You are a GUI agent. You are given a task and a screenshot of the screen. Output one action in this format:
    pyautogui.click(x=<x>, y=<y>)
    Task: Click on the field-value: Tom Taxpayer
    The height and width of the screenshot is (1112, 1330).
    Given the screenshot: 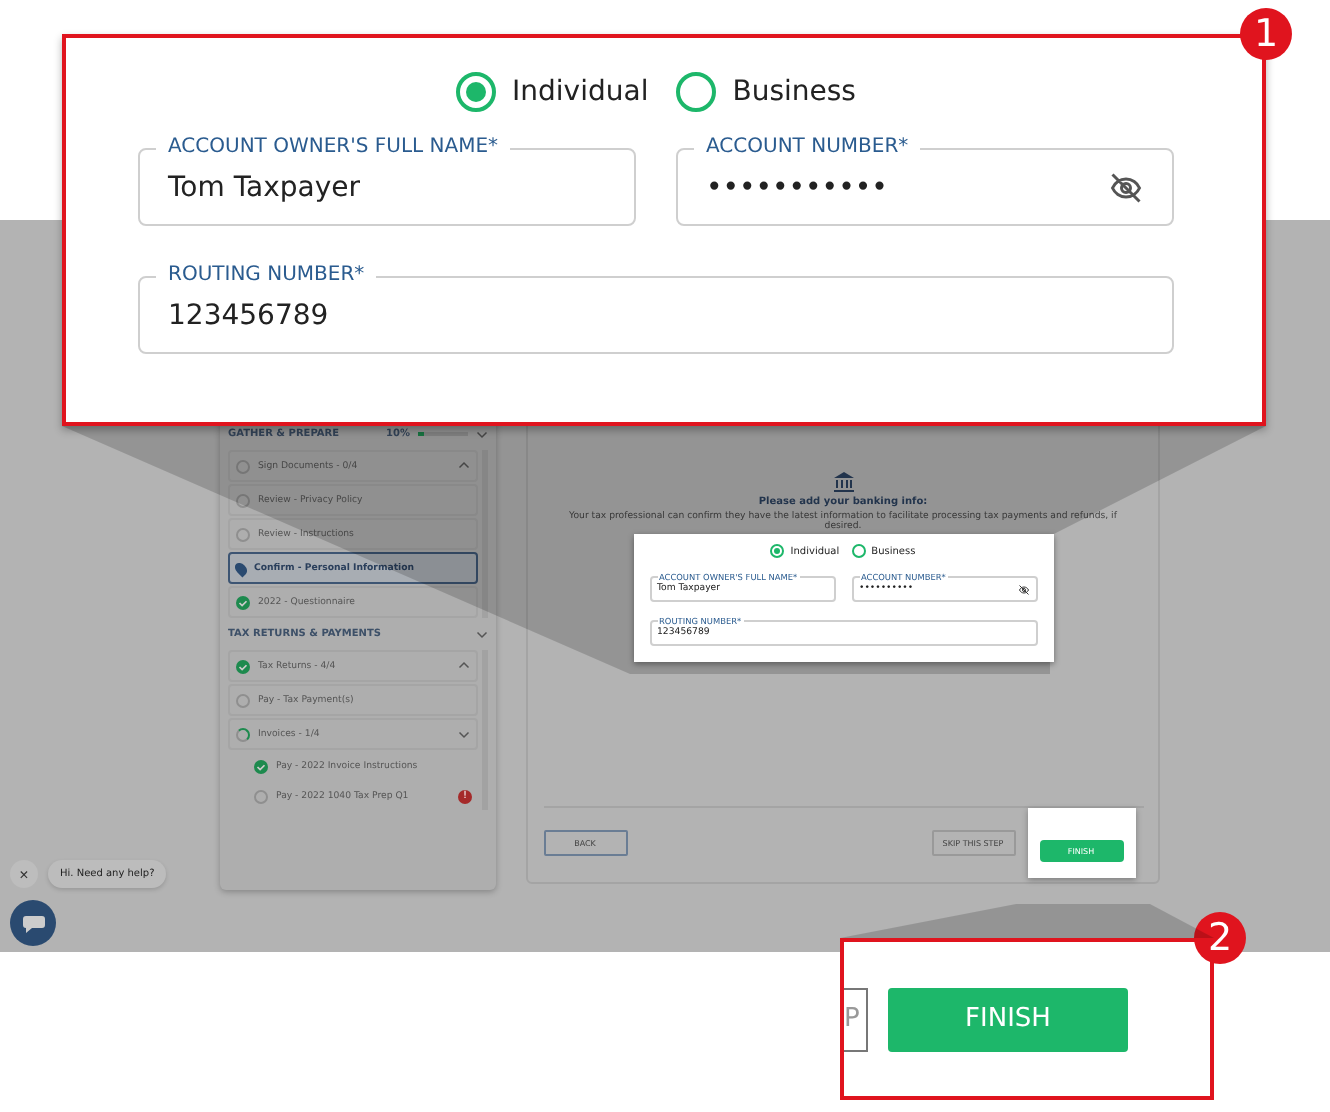 What is the action you would take?
    pyautogui.click(x=265, y=187)
    